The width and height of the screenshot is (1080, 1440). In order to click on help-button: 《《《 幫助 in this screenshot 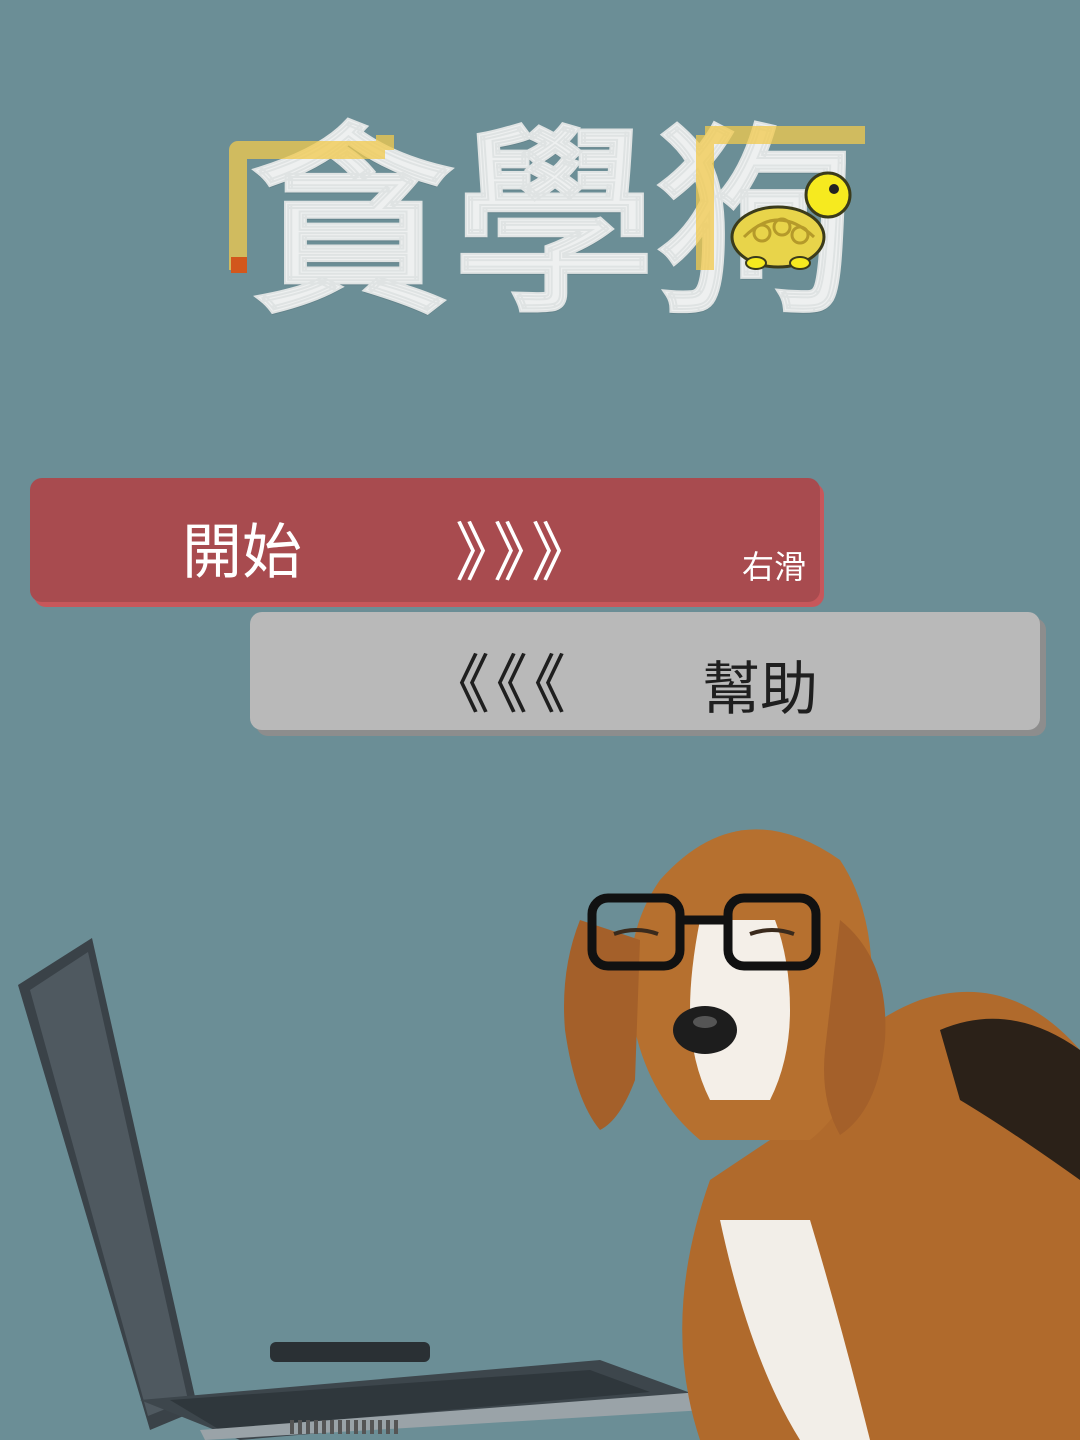, I will do `click(645, 671)`.